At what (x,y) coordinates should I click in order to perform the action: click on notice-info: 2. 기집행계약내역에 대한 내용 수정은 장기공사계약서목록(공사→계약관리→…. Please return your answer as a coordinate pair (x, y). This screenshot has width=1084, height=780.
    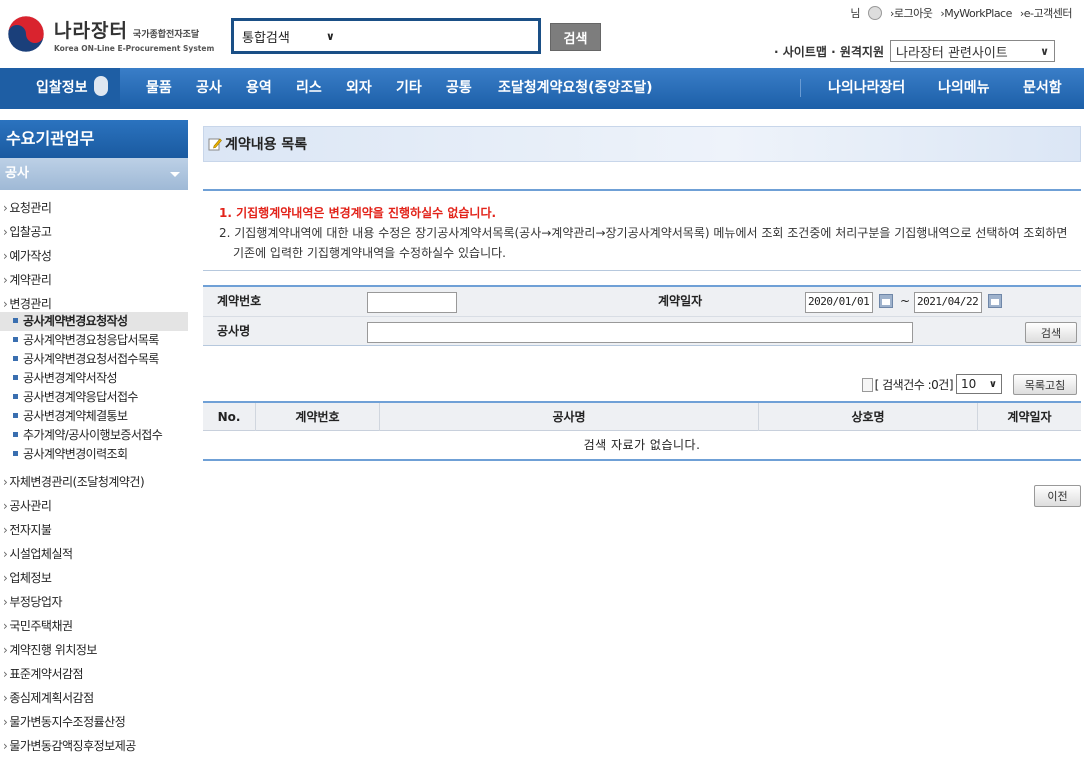
    Looking at the image, I should click on (643, 243).